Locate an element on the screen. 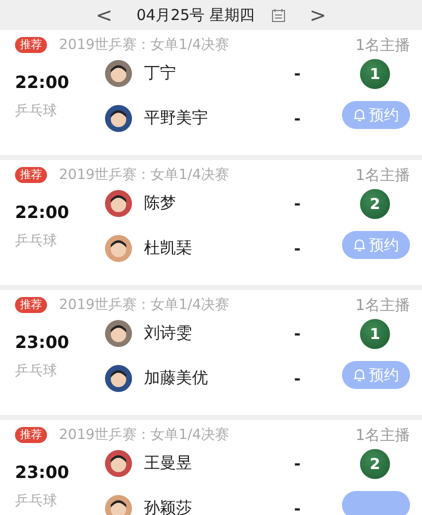 This screenshot has width=422, height=515. next-day-button: > is located at coordinates (317, 15).